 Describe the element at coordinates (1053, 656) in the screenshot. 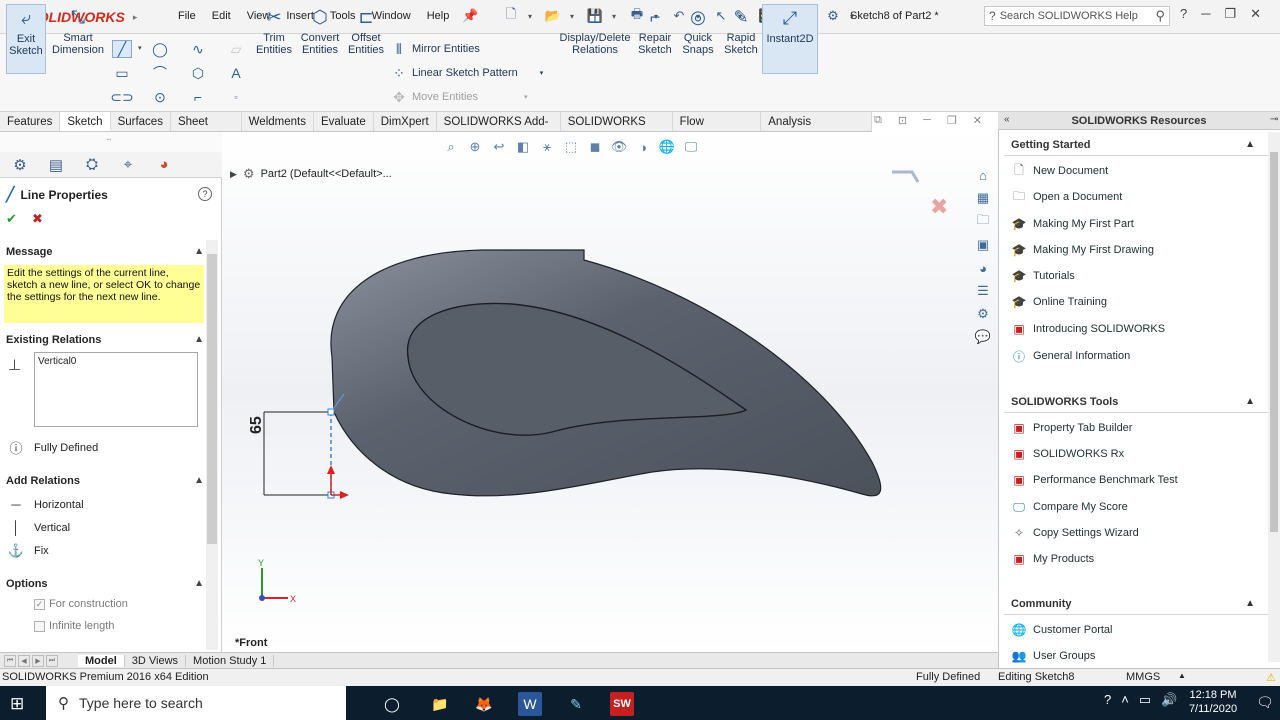

I see `link-user-groups: 👥 User Groups` at that location.